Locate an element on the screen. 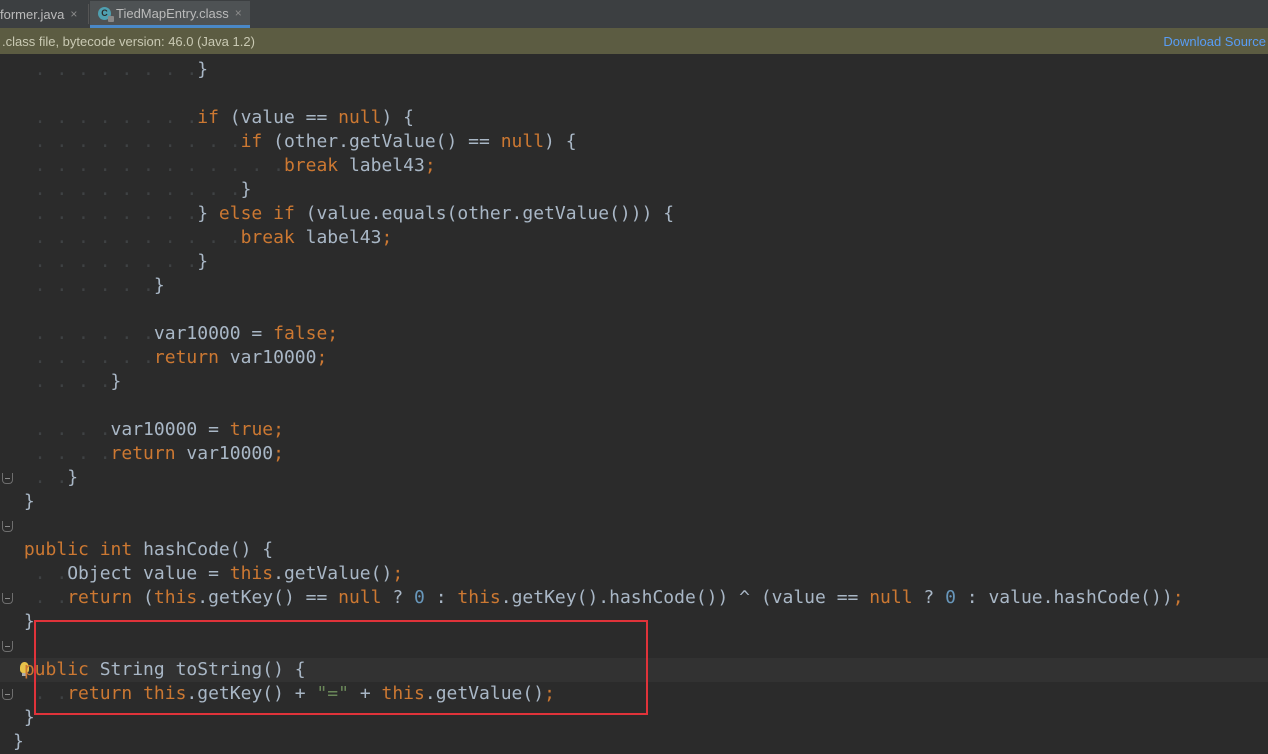 This screenshot has width=1268, height=754. code-line: . . . . . .return var10000; is located at coordinates (170, 357).